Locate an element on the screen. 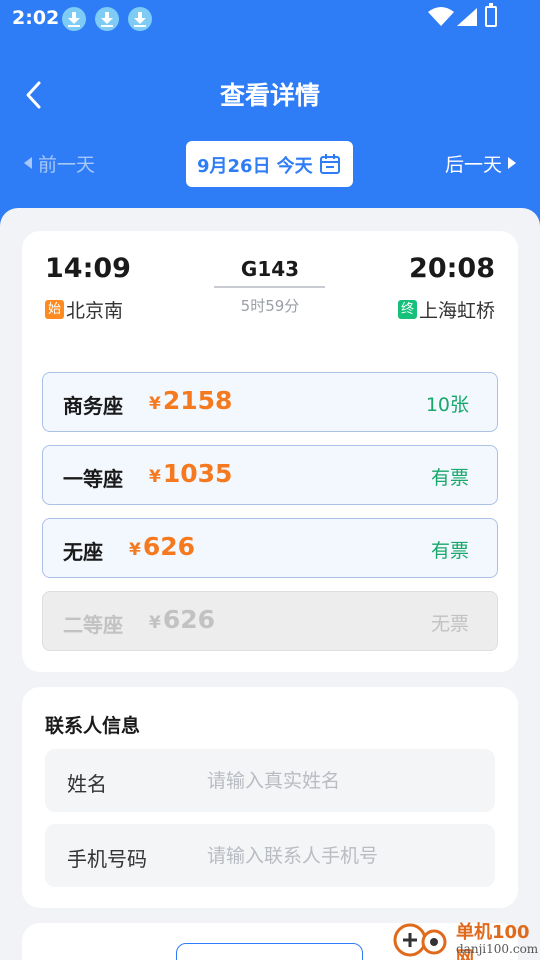 The image size is (540, 960). next-day-label: 后一天 is located at coordinates (473, 165).